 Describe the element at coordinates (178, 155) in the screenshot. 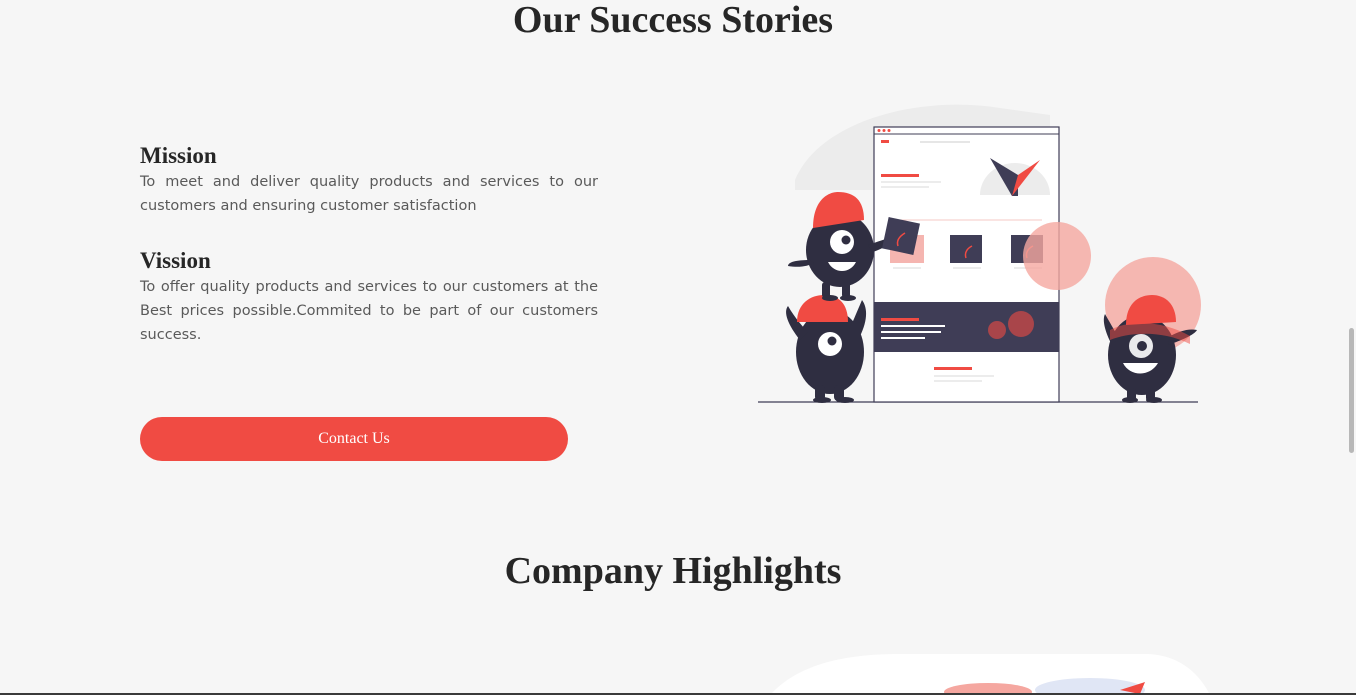

I see `mission-heading: Mission` at that location.